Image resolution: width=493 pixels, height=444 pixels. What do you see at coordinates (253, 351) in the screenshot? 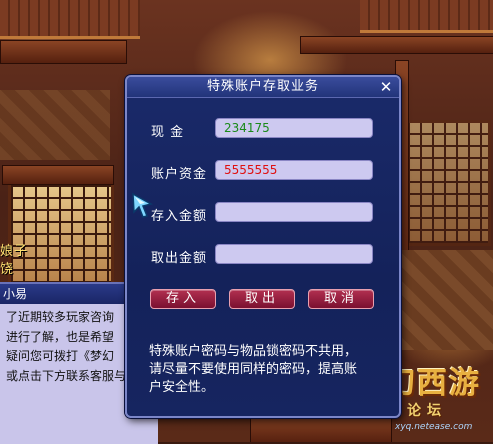
I see `notice-line: 特殊账户密码与物品锁密码不共用，` at bounding box center [253, 351].